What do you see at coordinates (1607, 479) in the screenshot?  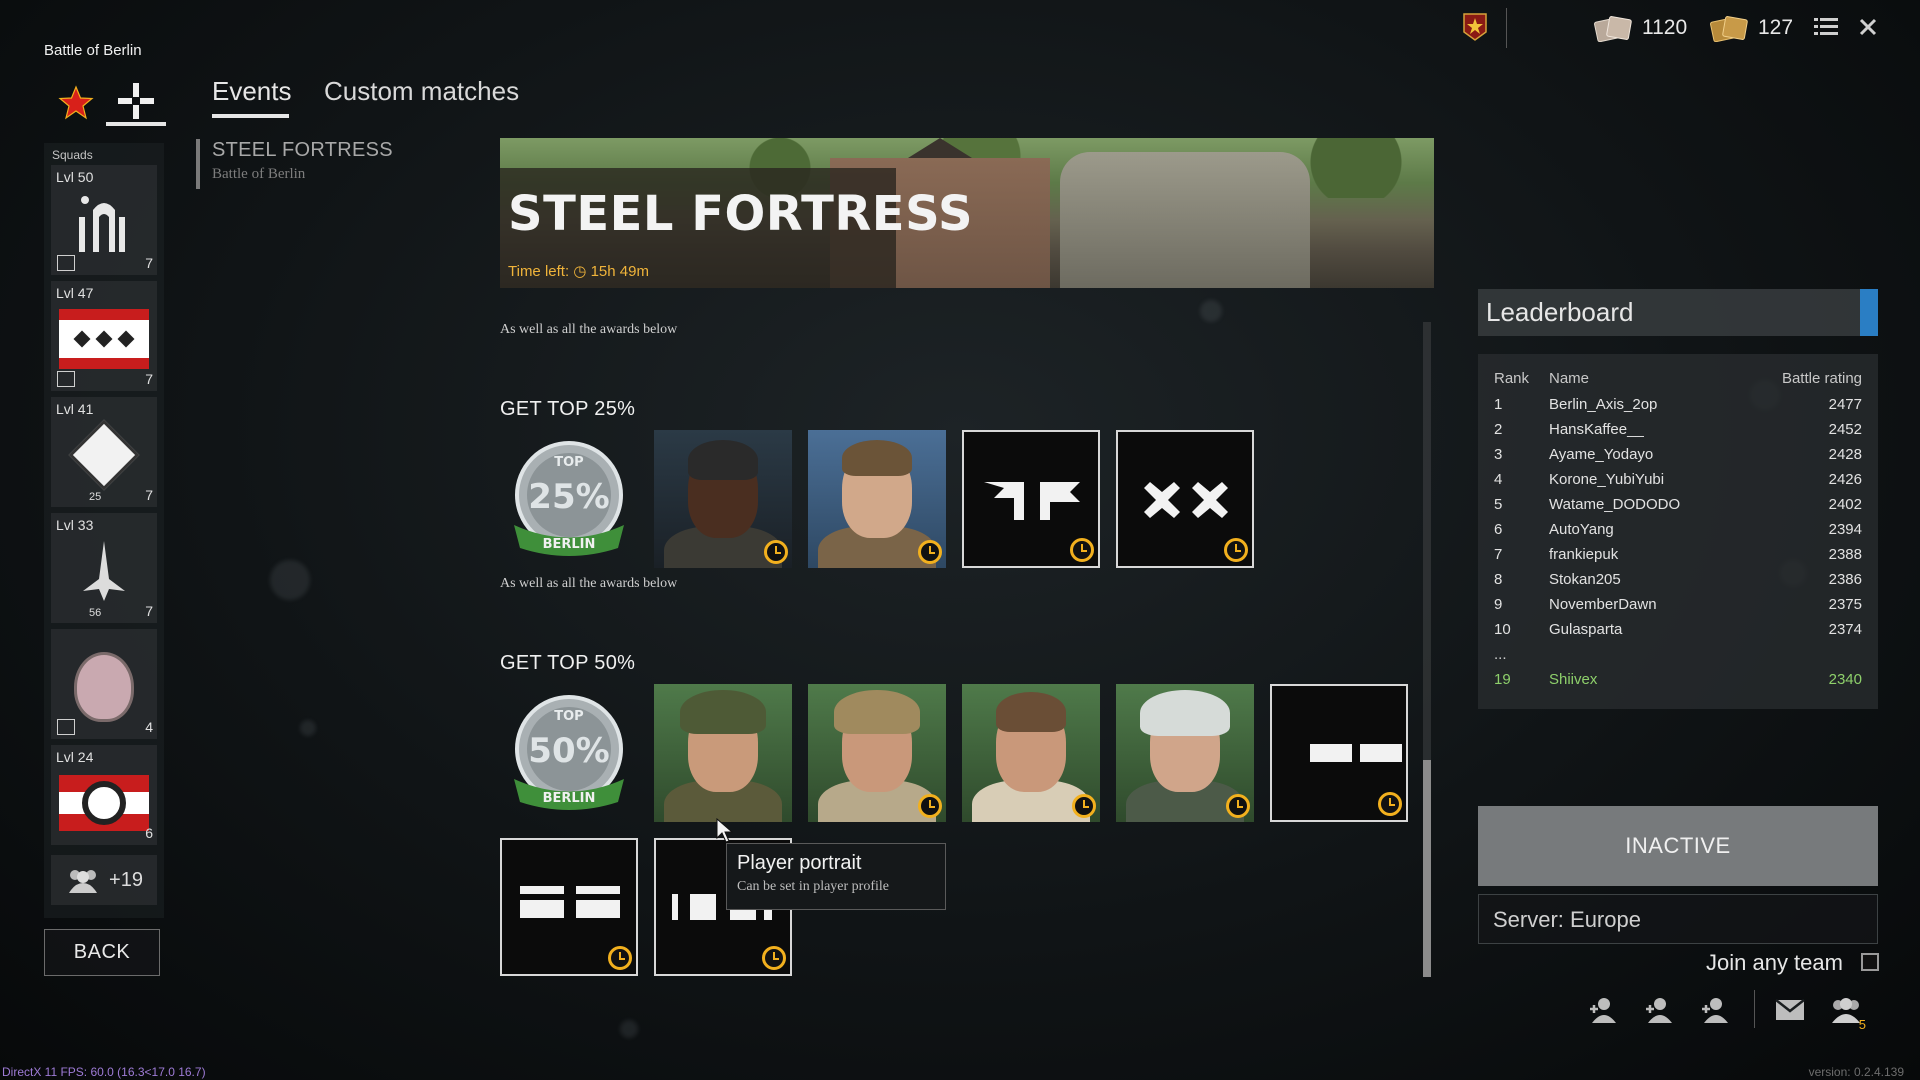 I see `row-name: Korone_YubiYubi` at bounding box center [1607, 479].